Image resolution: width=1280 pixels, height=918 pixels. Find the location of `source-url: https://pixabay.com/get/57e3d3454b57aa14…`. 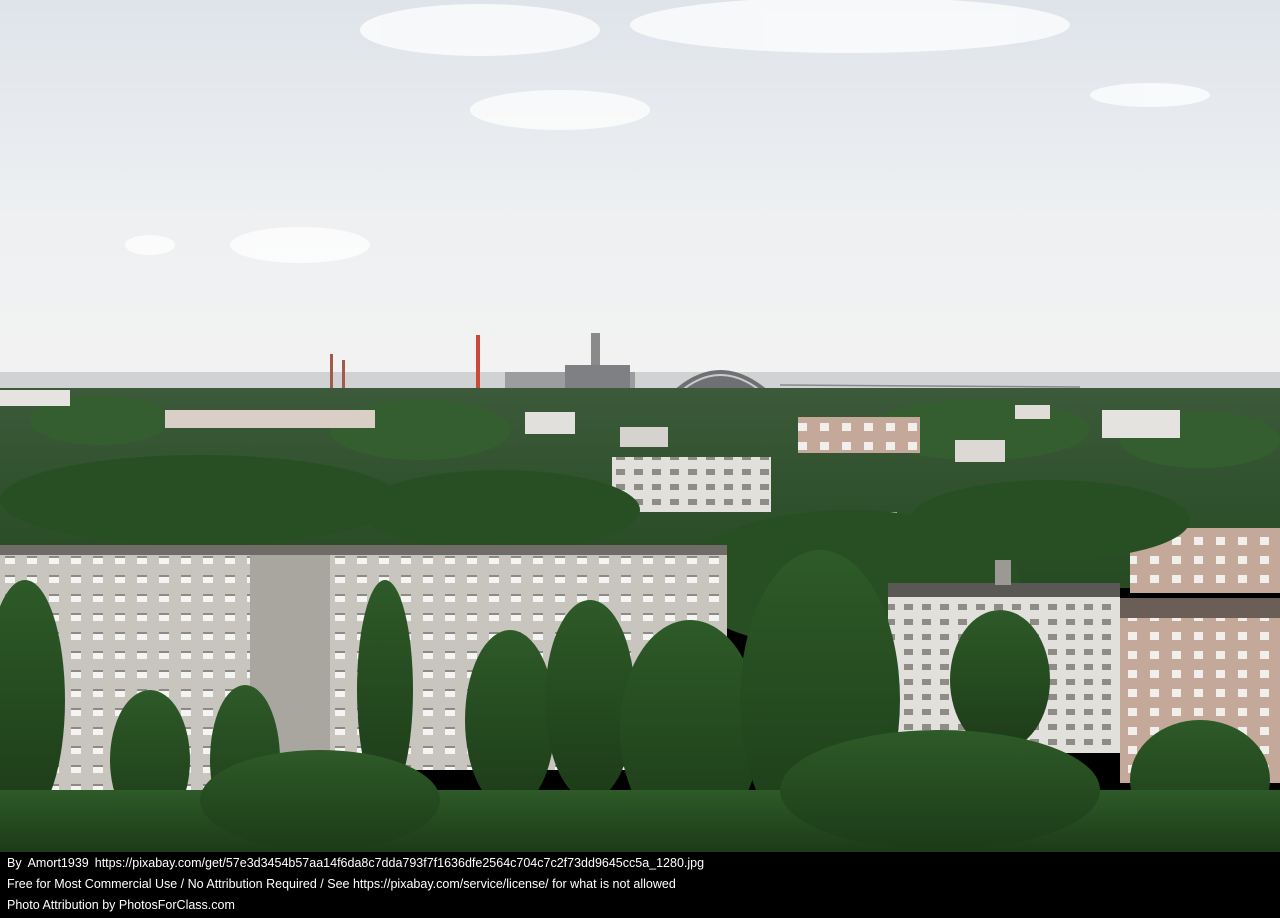

source-url: https://pixabay.com/get/57e3d3454b57aa14… is located at coordinates (399, 863).